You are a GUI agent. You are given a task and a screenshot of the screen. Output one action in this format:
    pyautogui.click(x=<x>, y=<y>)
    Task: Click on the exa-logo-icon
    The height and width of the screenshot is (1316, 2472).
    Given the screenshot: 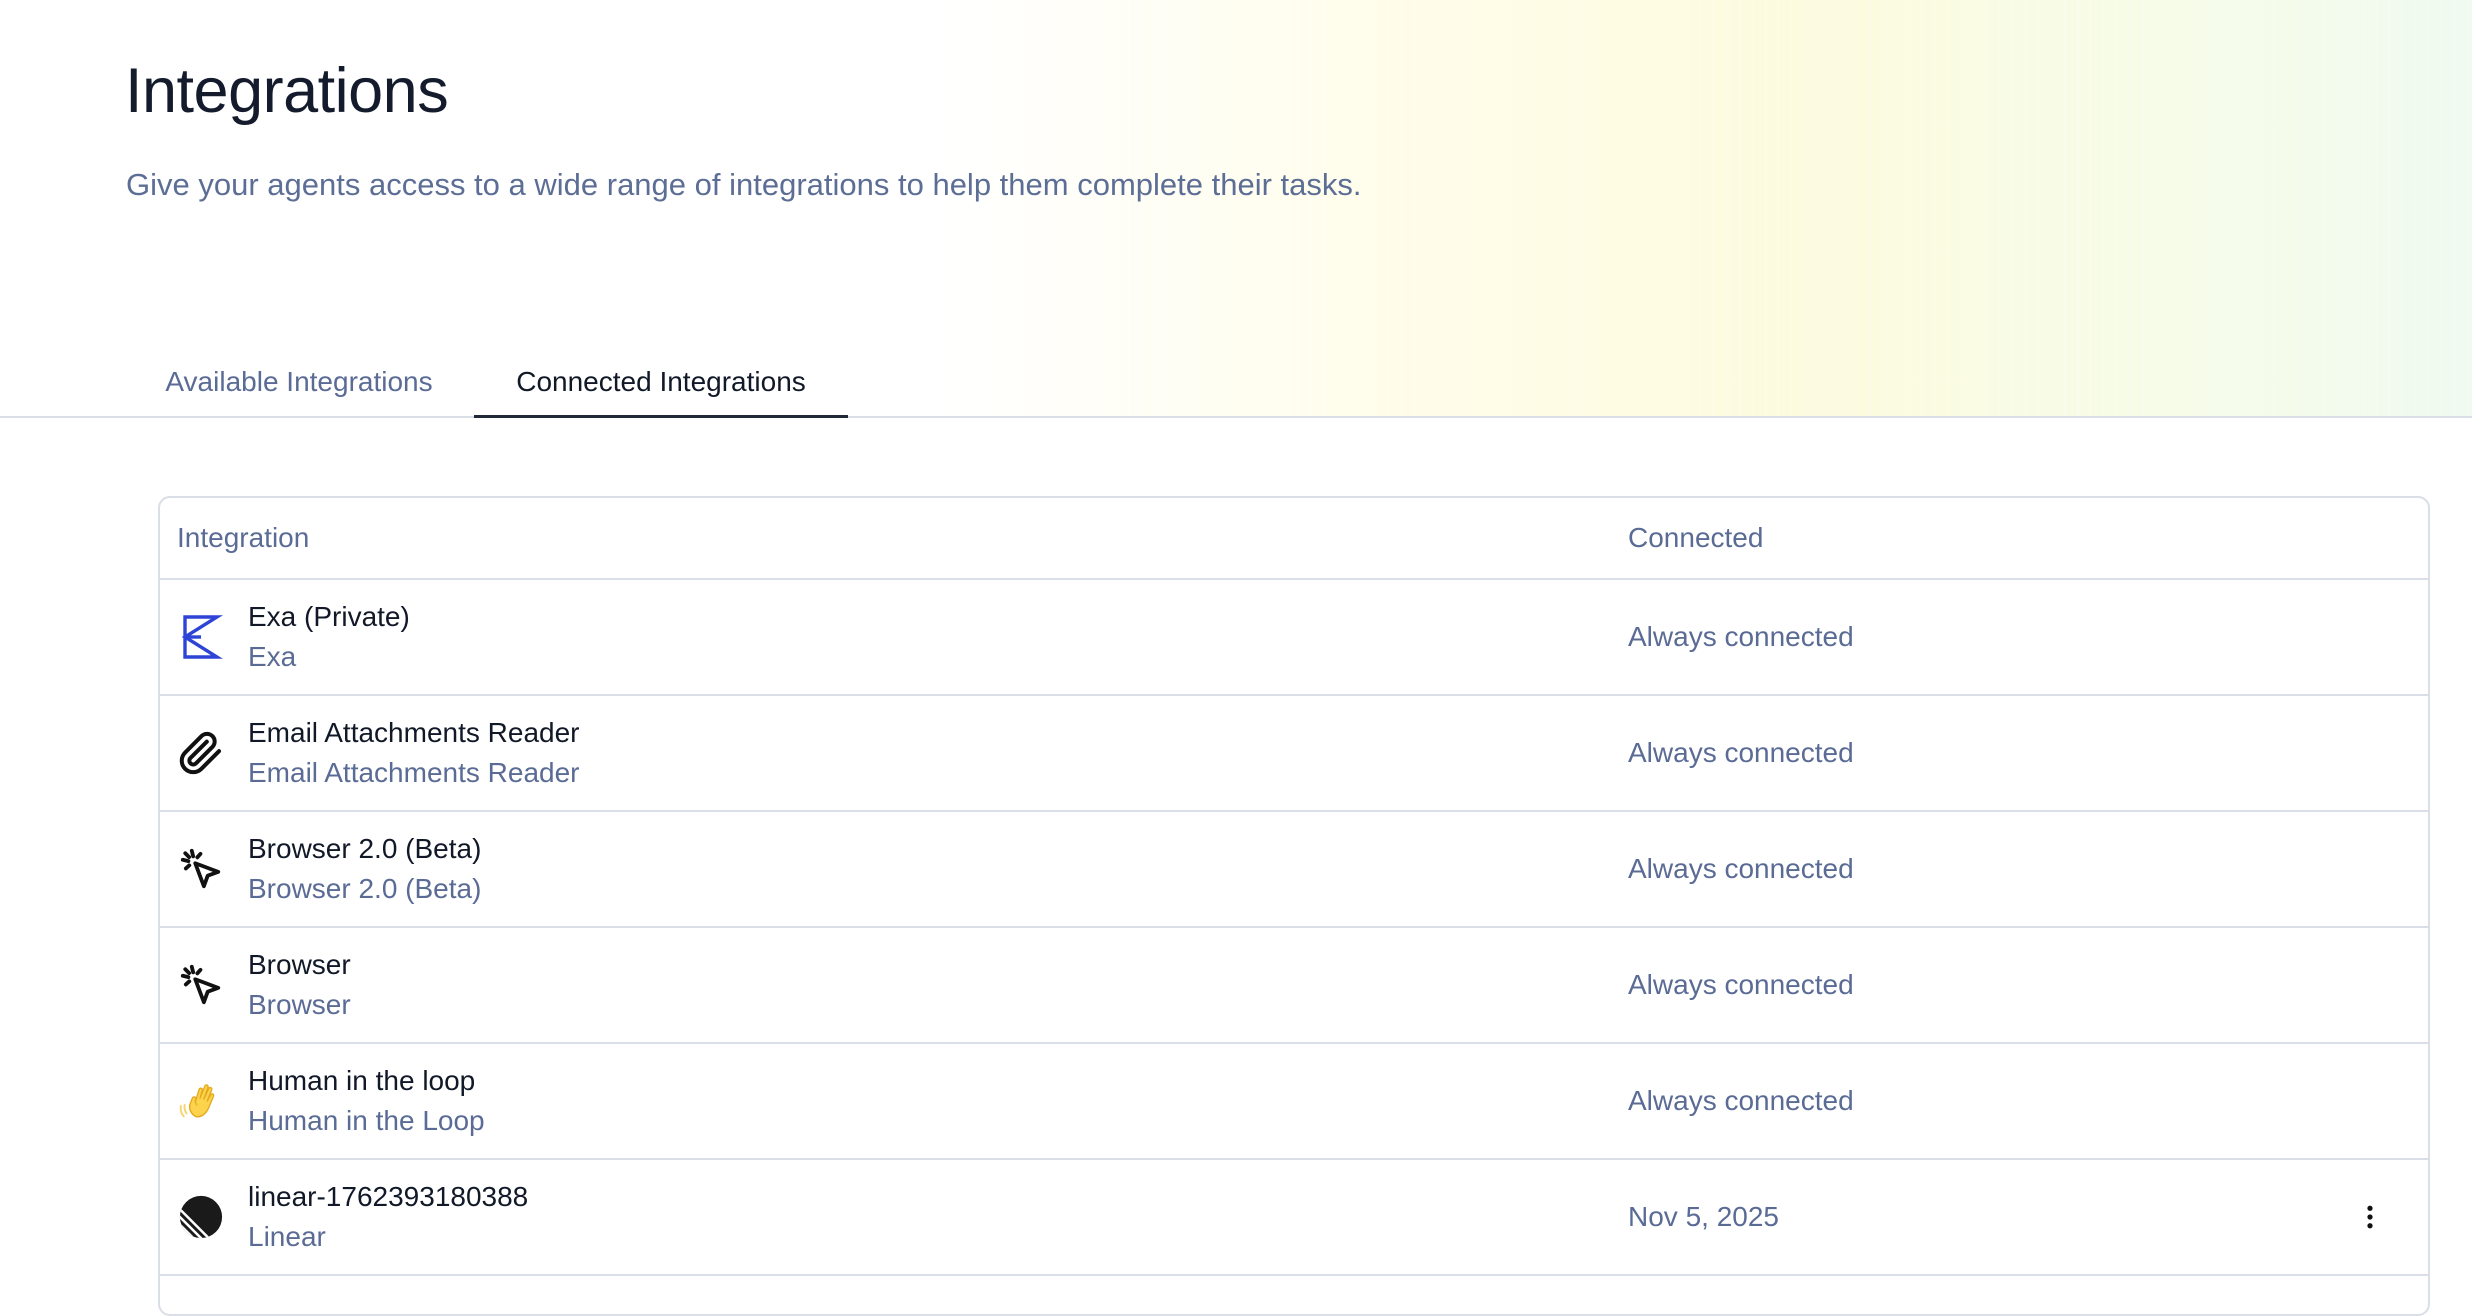 What is the action you would take?
    pyautogui.click(x=201, y=637)
    